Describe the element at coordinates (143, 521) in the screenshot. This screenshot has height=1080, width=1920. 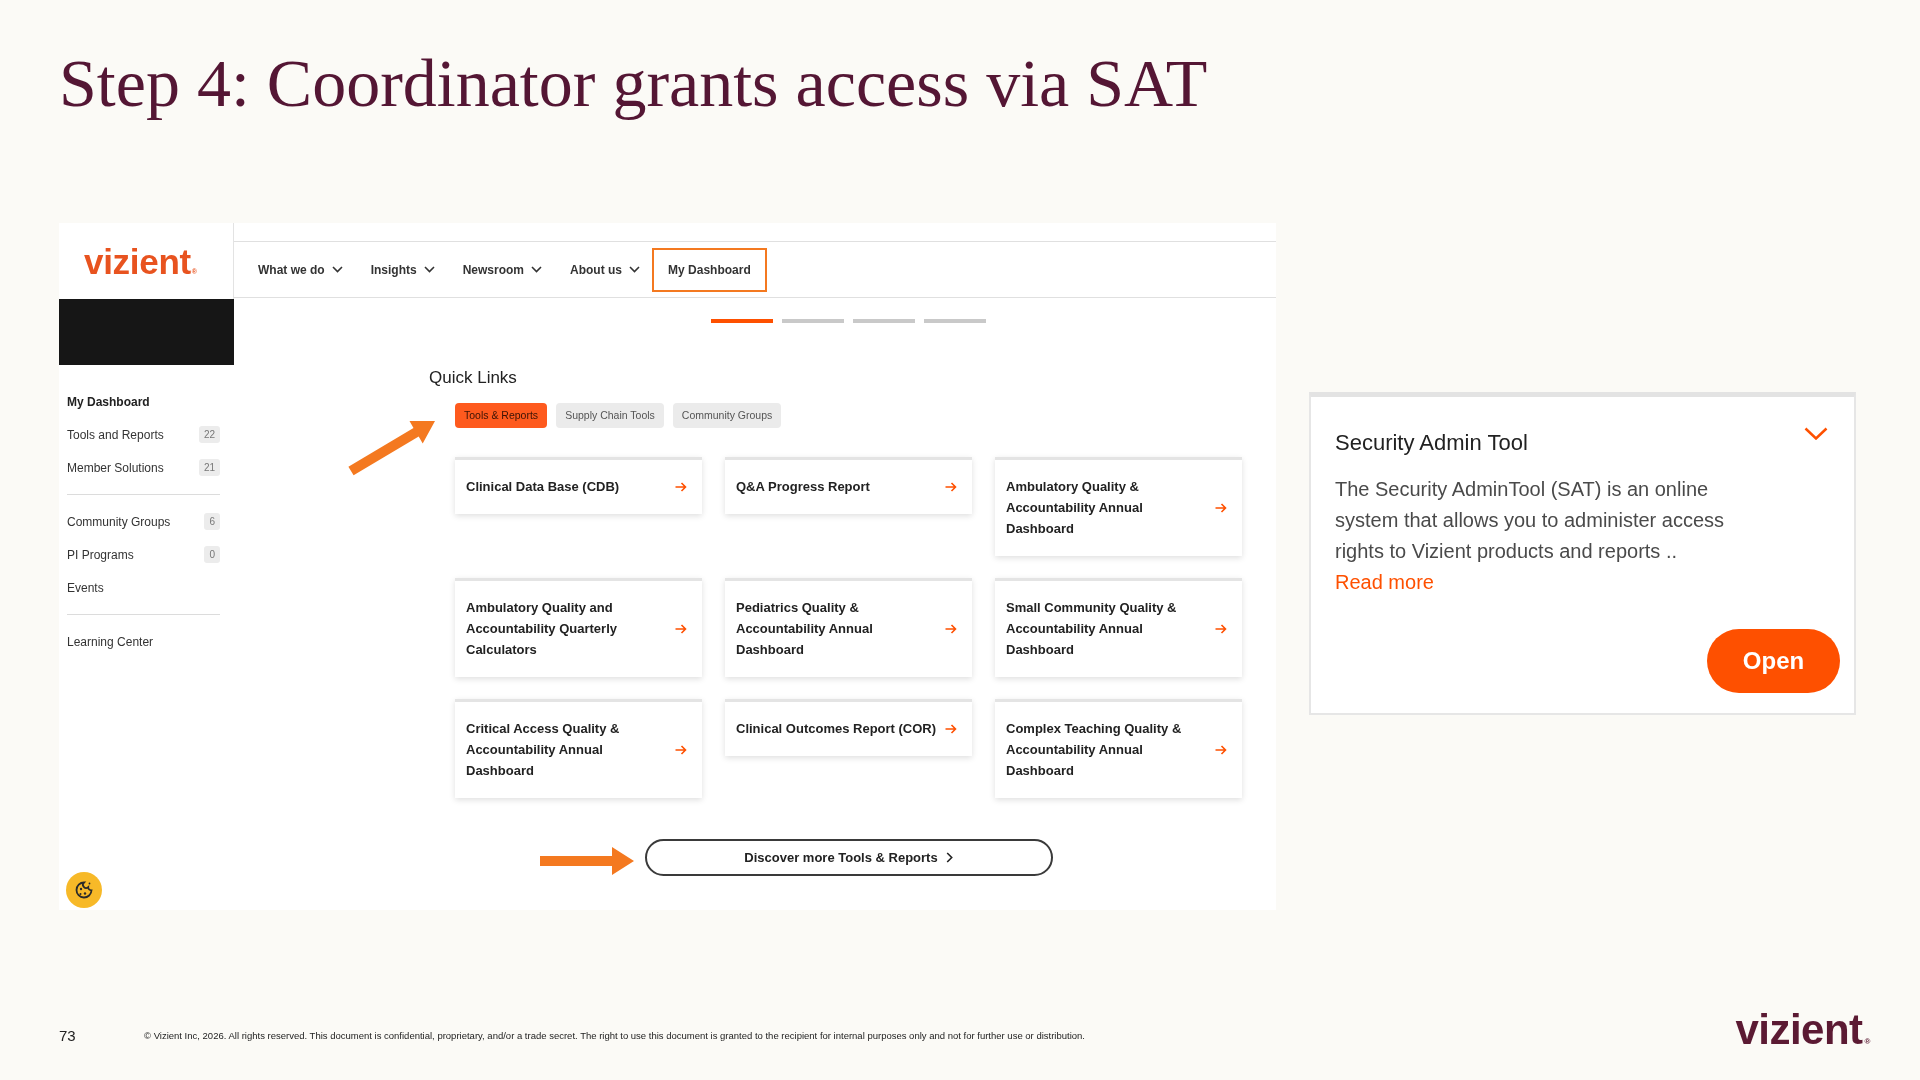
I see `sidebar-item: Community Groups 6` at that location.